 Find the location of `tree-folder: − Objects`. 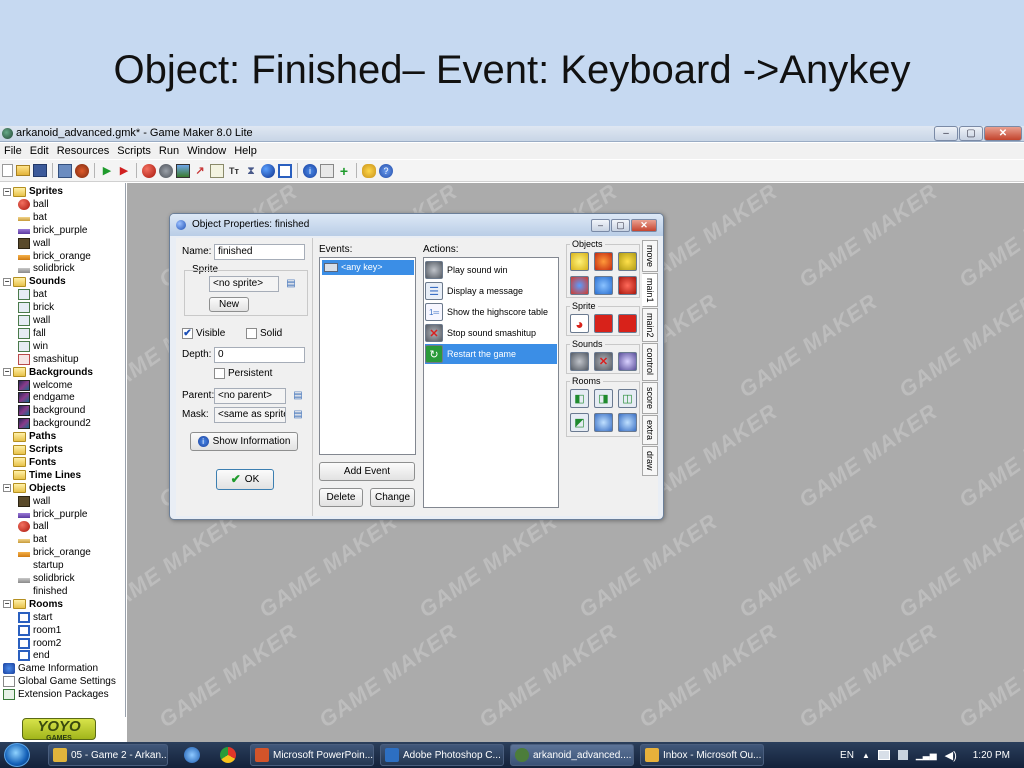

tree-folder: − Objects is located at coordinates (34, 488).